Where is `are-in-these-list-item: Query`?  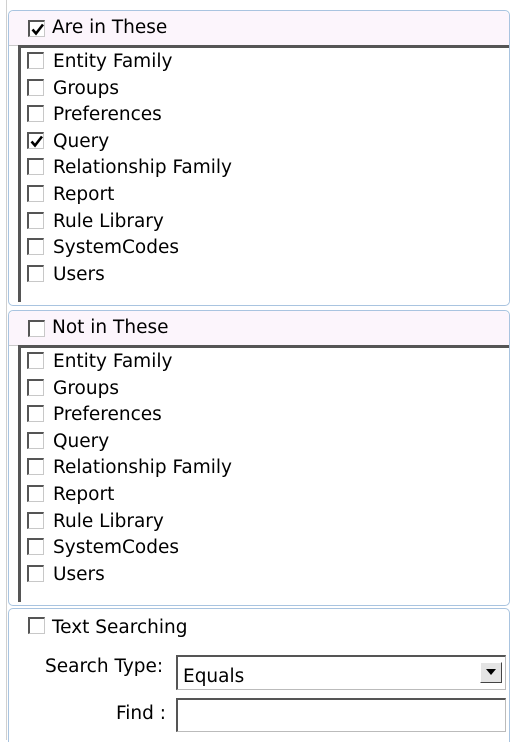 are-in-these-list-item: Query is located at coordinates (265, 142).